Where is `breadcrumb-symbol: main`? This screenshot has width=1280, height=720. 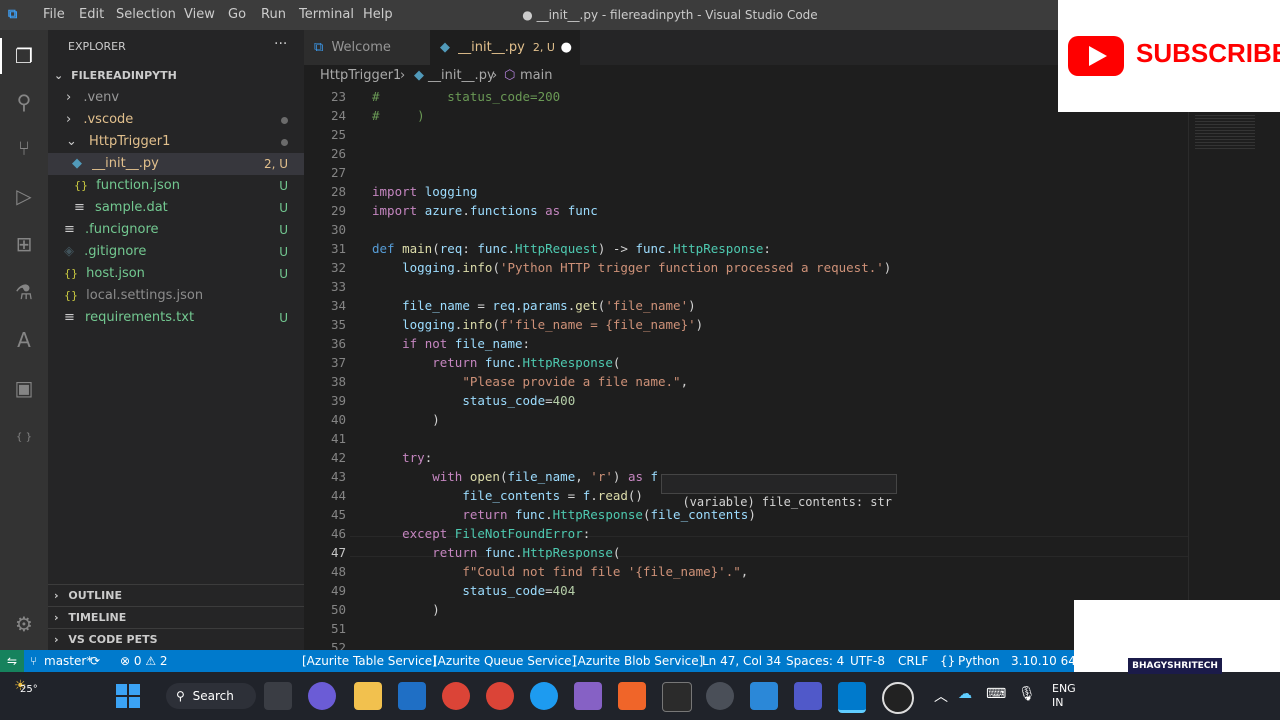 breadcrumb-symbol: main is located at coordinates (536, 76).